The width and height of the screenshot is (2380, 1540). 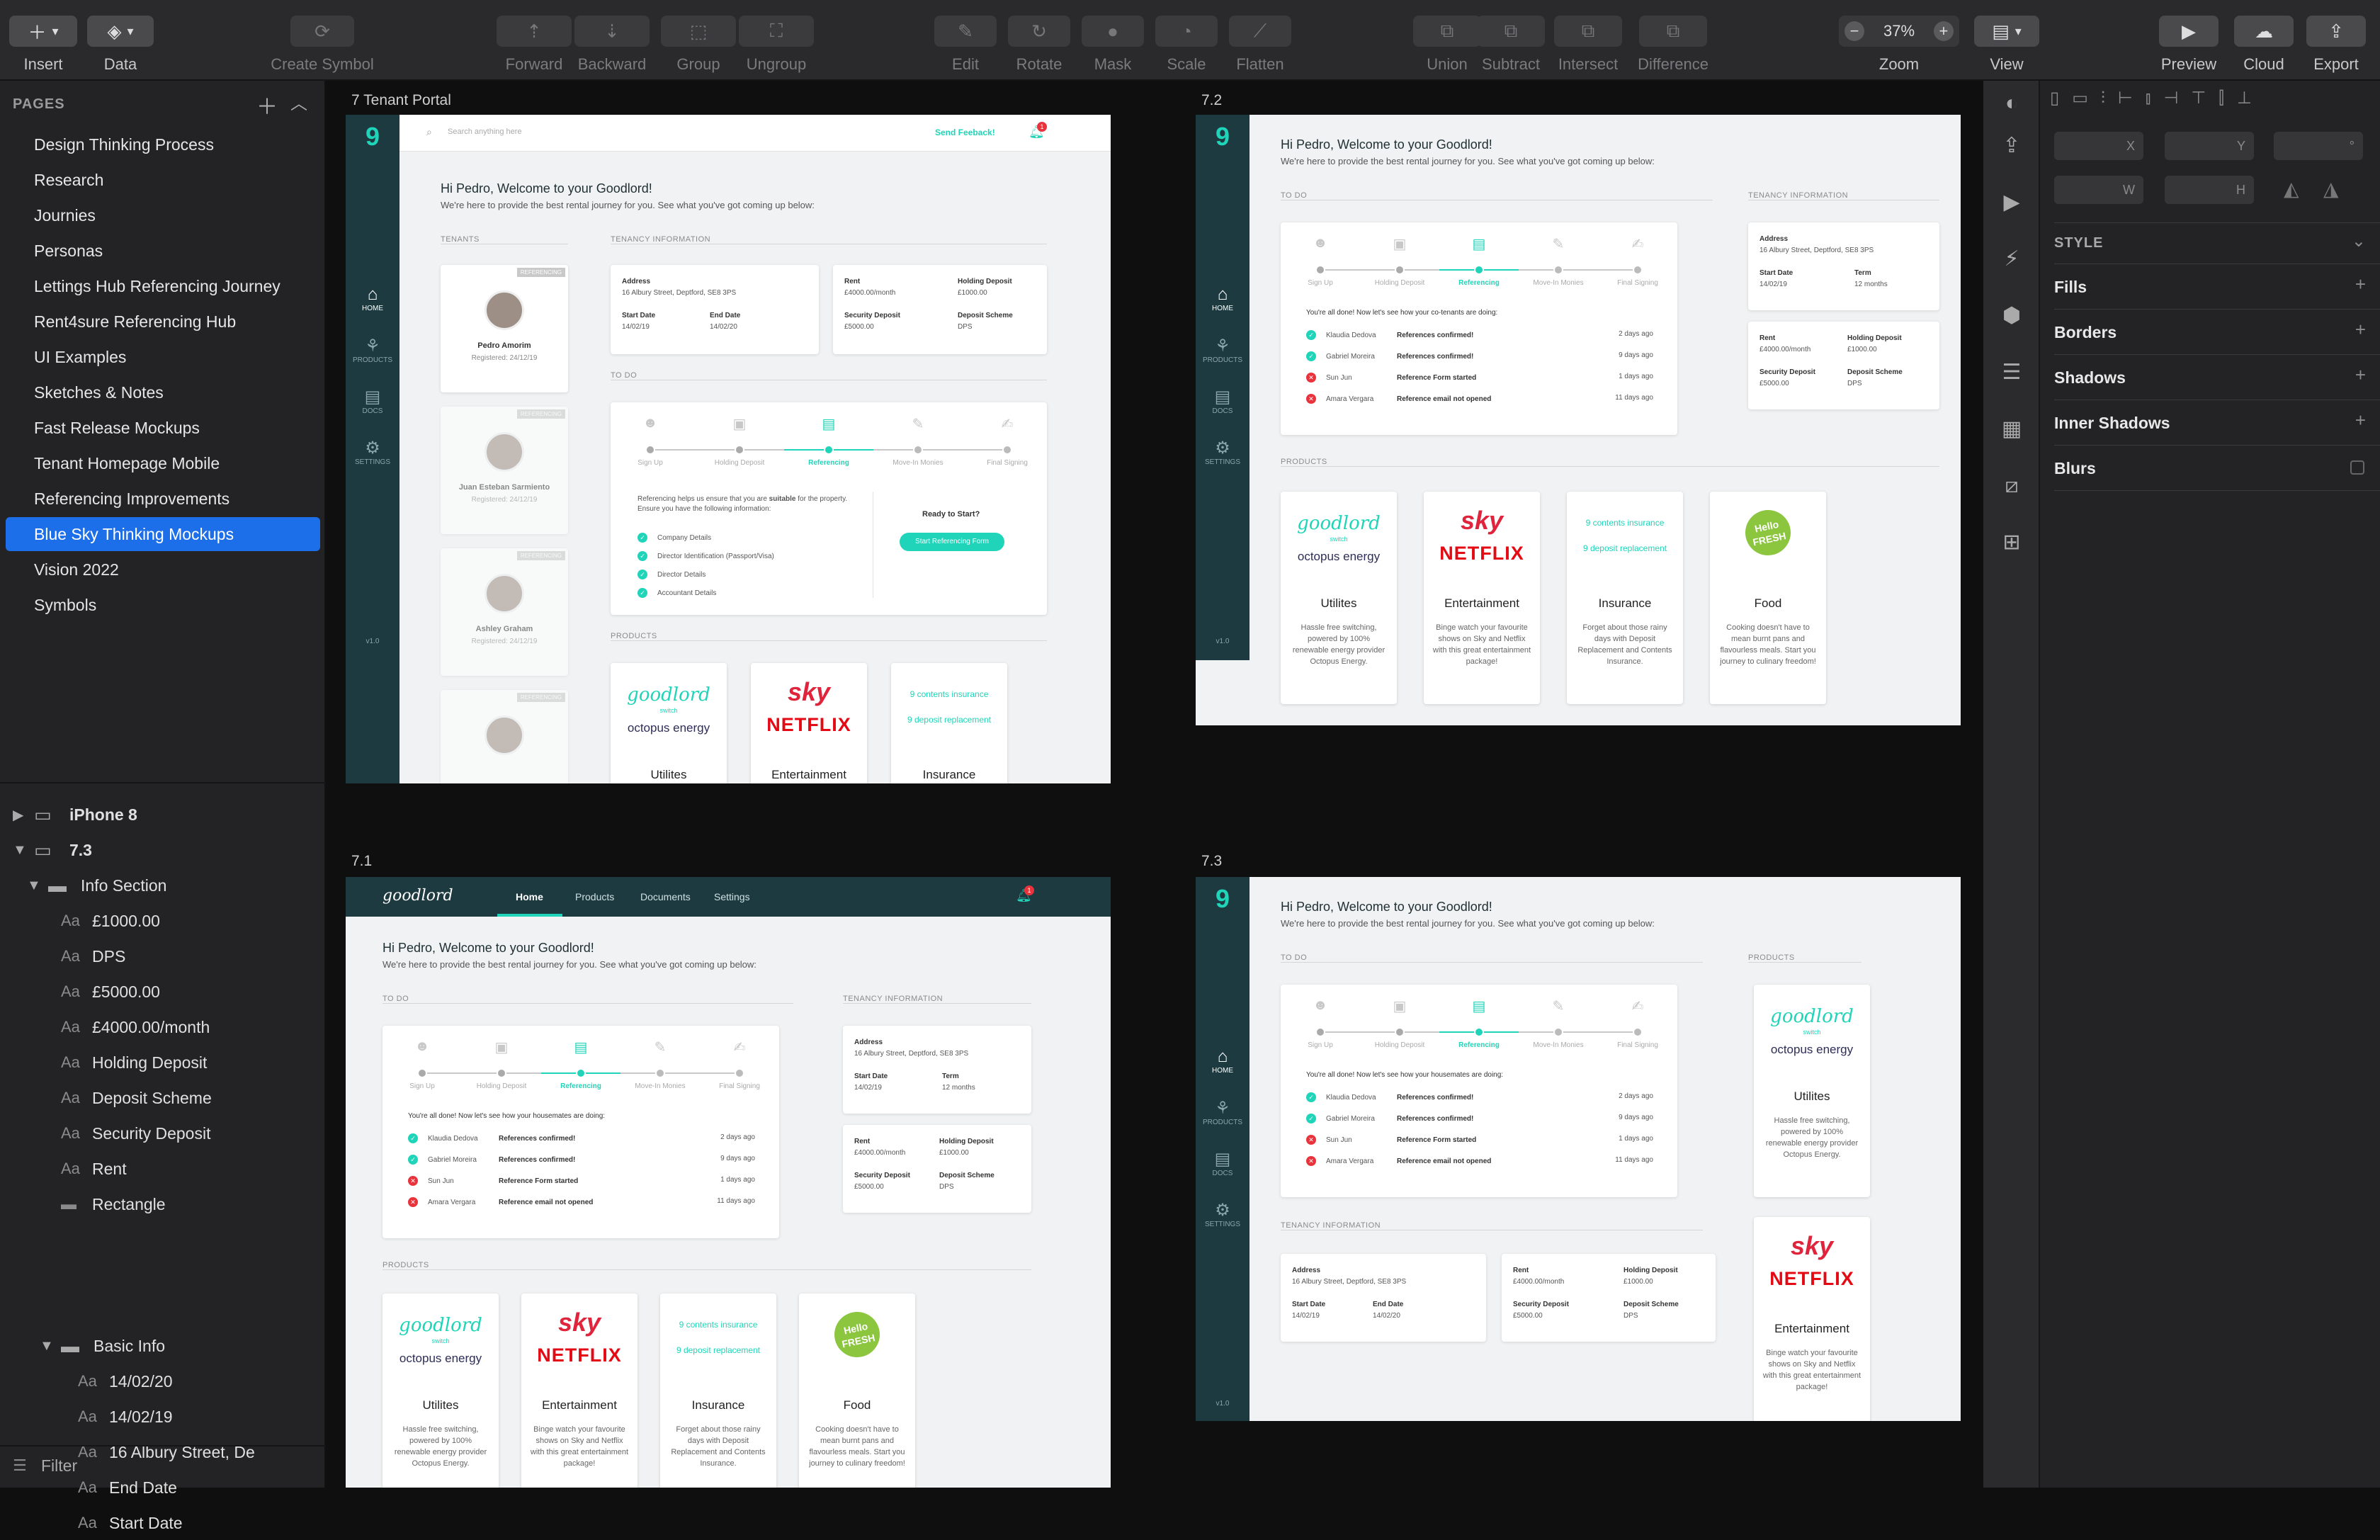 What do you see at coordinates (75, 815) in the screenshot?
I see `layer-iphone: ▶ ▭ iPhone 8` at bounding box center [75, 815].